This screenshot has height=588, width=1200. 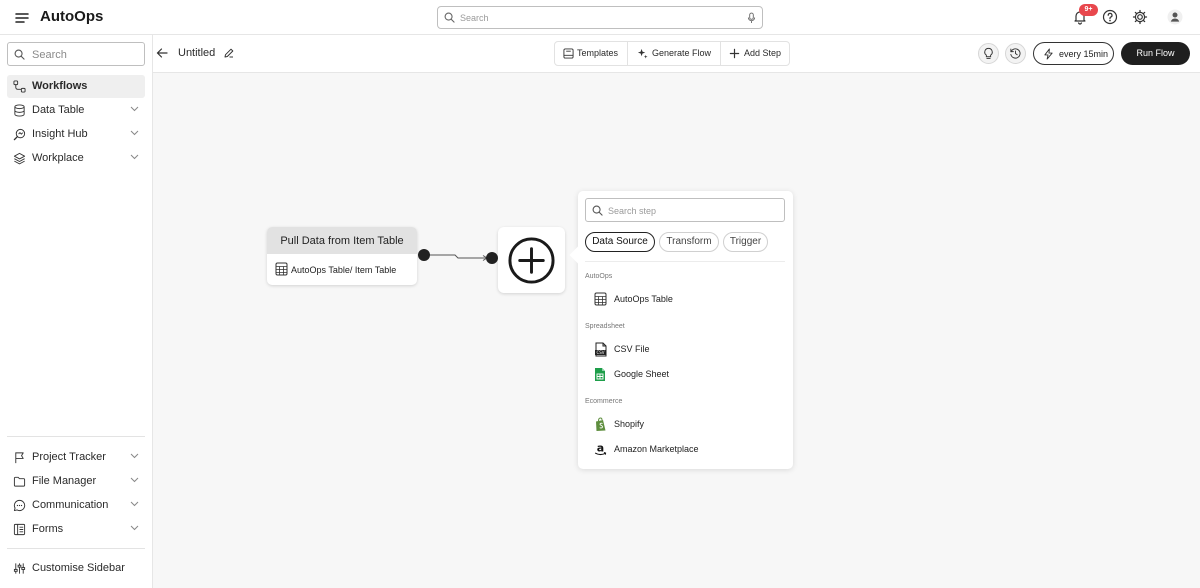 What do you see at coordinates (19, 158) in the screenshot?
I see `layers-icon` at bounding box center [19, 158].